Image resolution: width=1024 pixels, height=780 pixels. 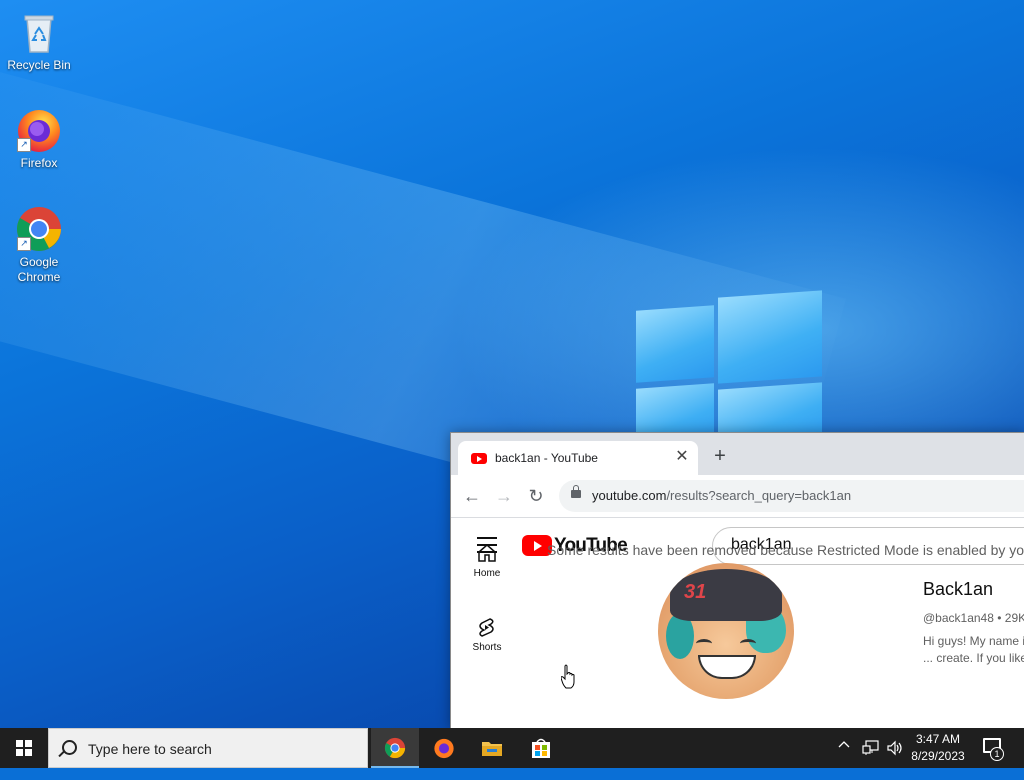 I want to click on taskbar-search-box: Type here to search, so click(x=208, y=748).